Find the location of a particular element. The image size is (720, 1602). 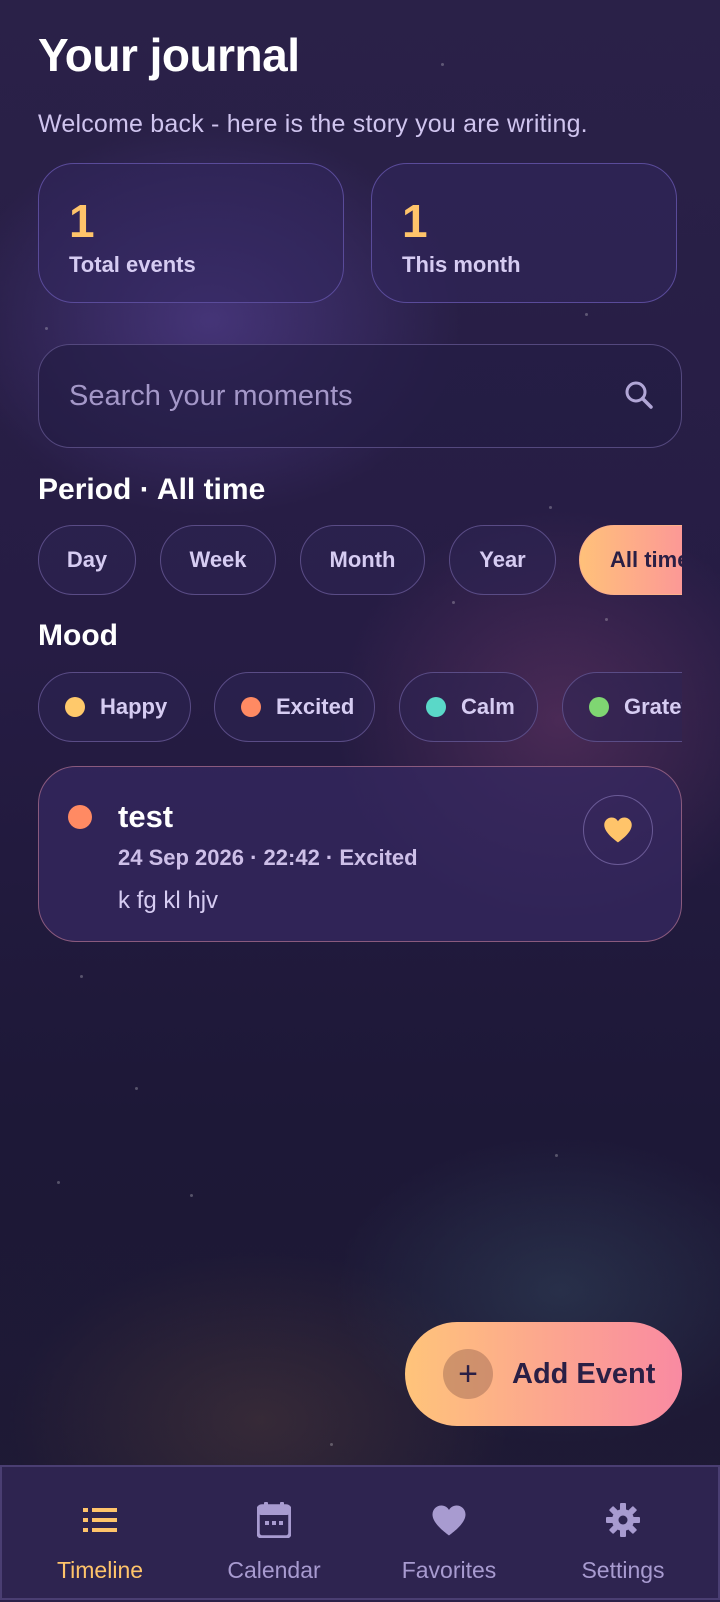

mood-indicator-dot is located at coordinates (80, 817).